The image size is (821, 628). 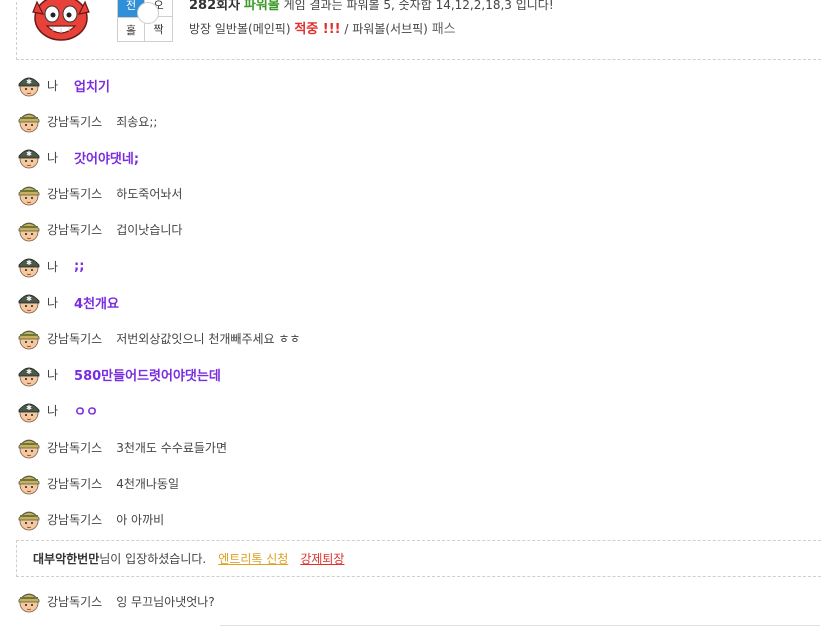 What do you see at coordinates (61, 20) in the screenshot?
I see `red-devil-mascot-icon` at bounding box center [61, 20].